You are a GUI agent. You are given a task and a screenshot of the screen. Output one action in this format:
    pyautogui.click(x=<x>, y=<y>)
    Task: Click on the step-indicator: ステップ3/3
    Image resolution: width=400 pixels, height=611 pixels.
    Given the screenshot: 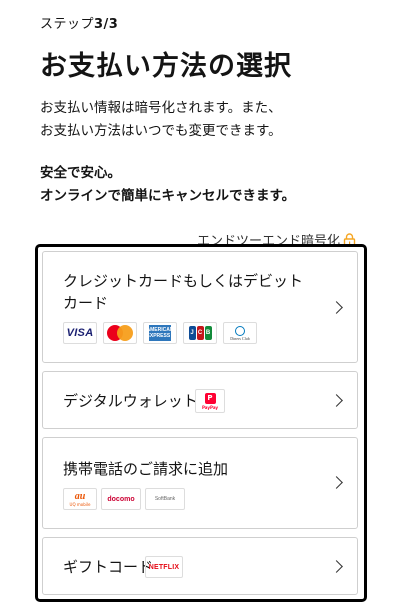 What is the action you would take?
    pyautogui.click(x=79, y=22)
    